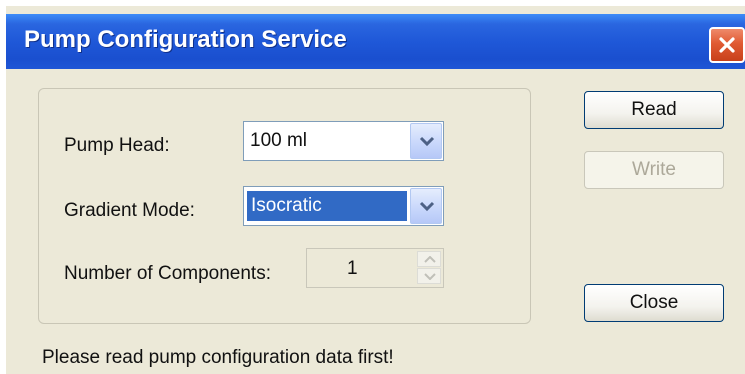 The image size is (745, 374). What do you see at coordinates (654, 170) in the screenshot?
I see `write-button: Write` at bounding box center [654, 170].